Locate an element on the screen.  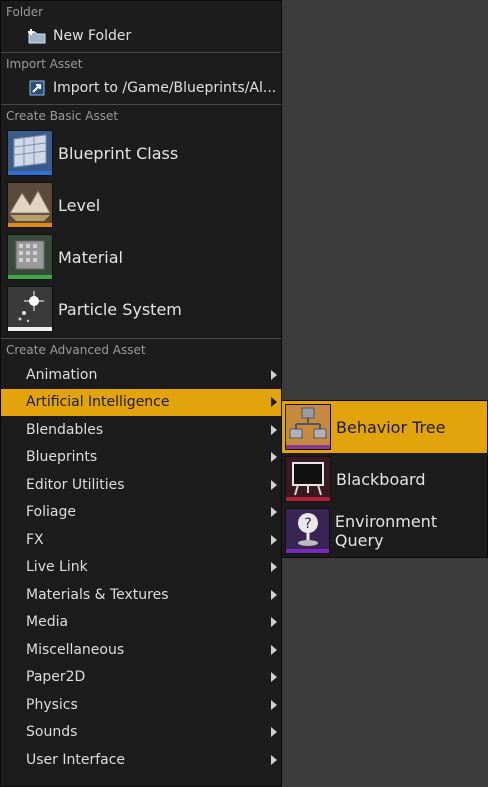
submenu-item-behavior-tree: Behavior Tree is located at coordinates (384, 427).